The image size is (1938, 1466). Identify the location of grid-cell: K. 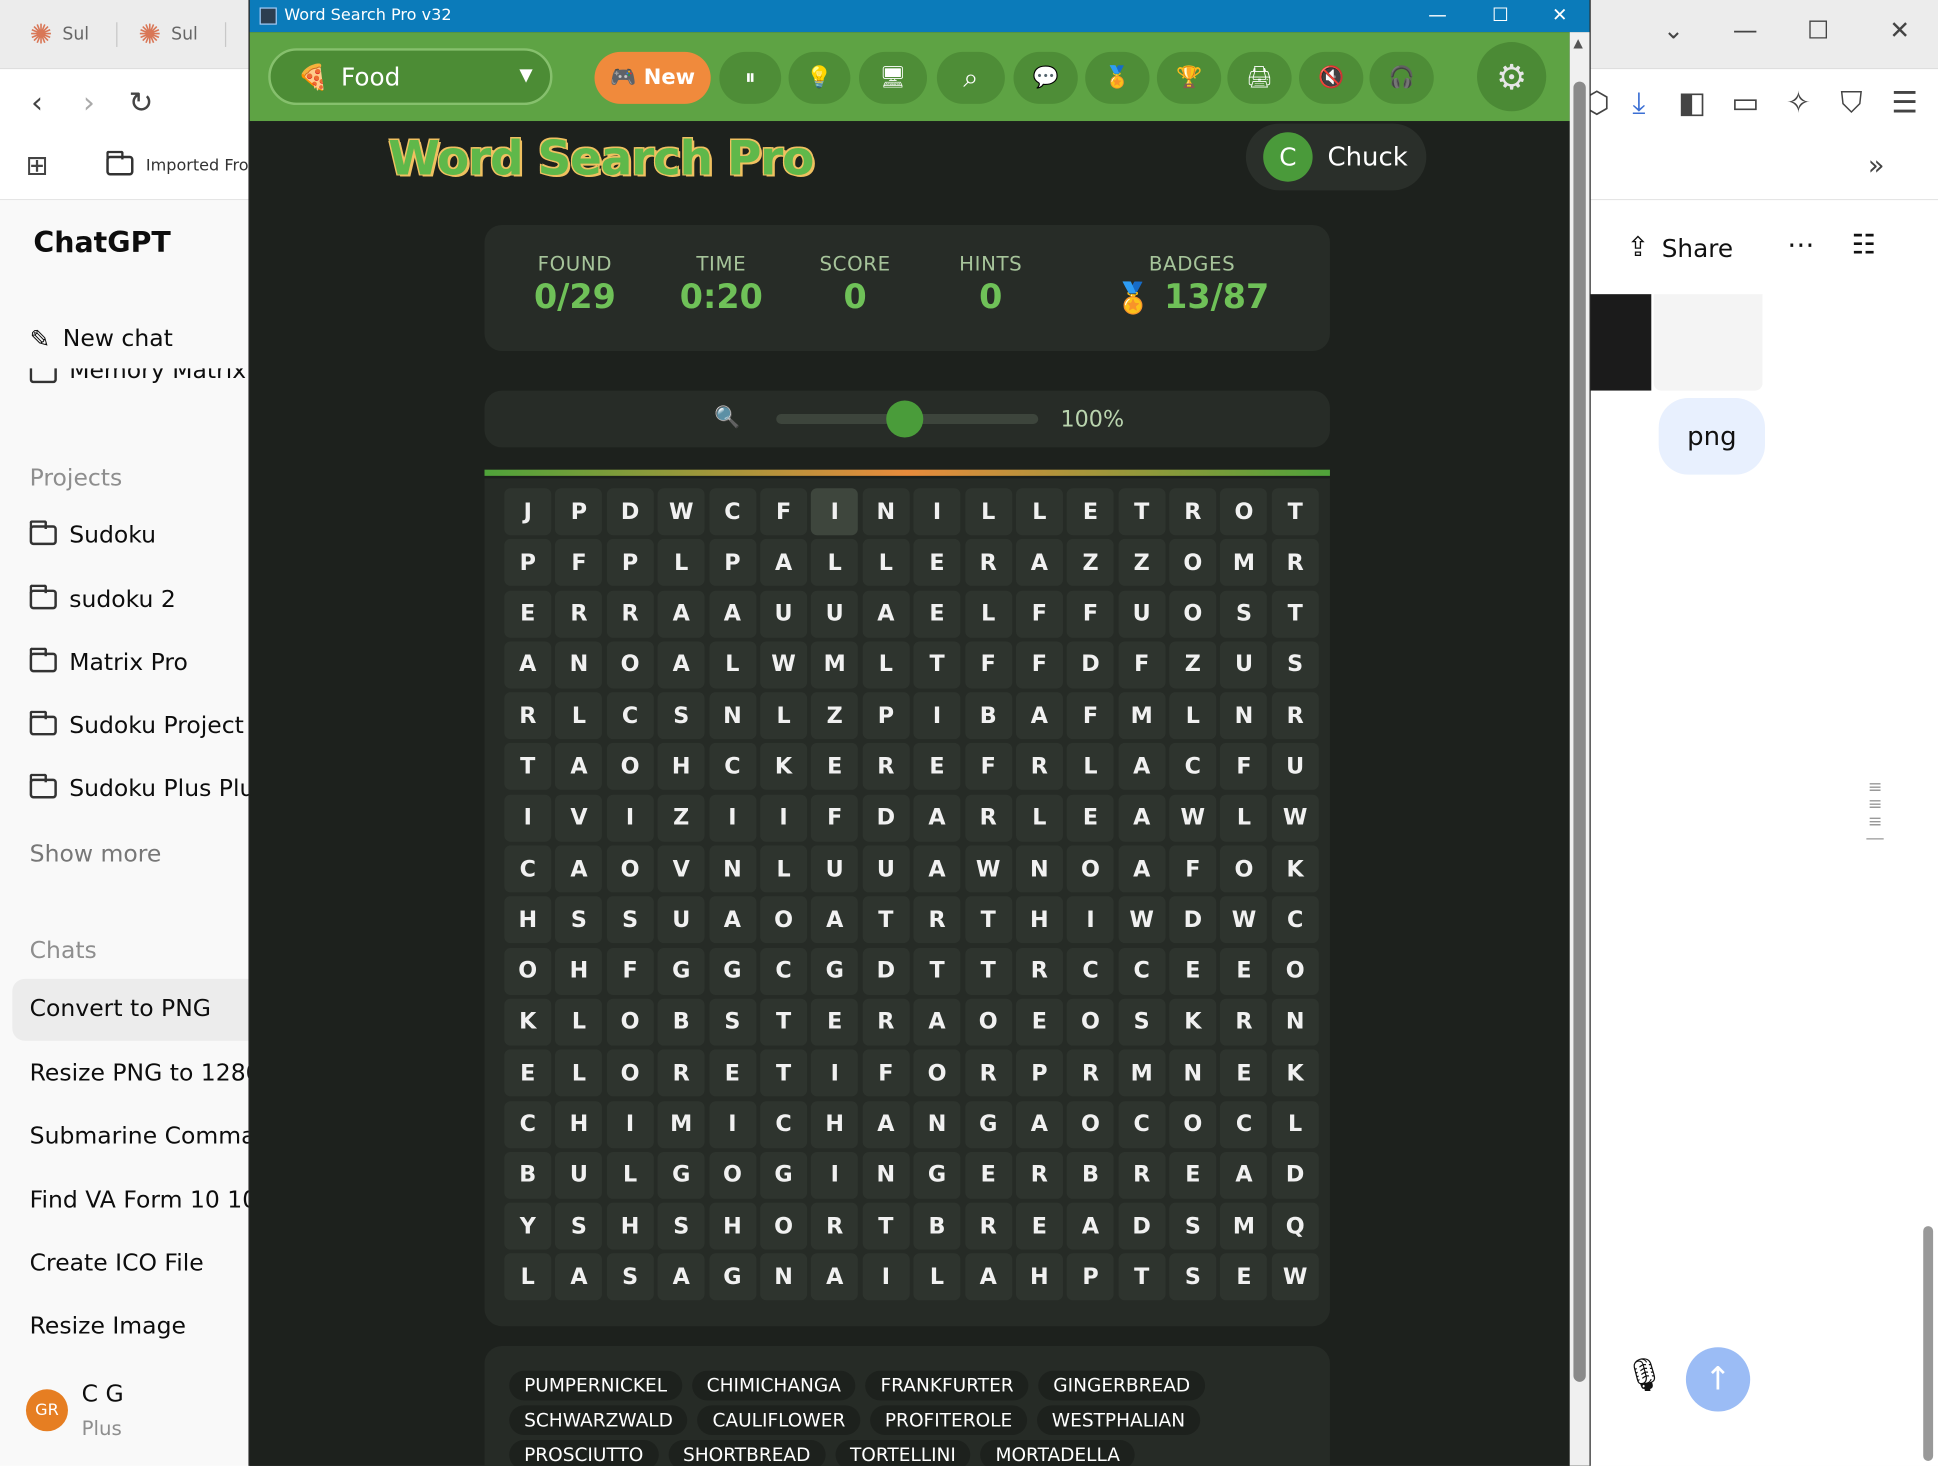
(784, 767).